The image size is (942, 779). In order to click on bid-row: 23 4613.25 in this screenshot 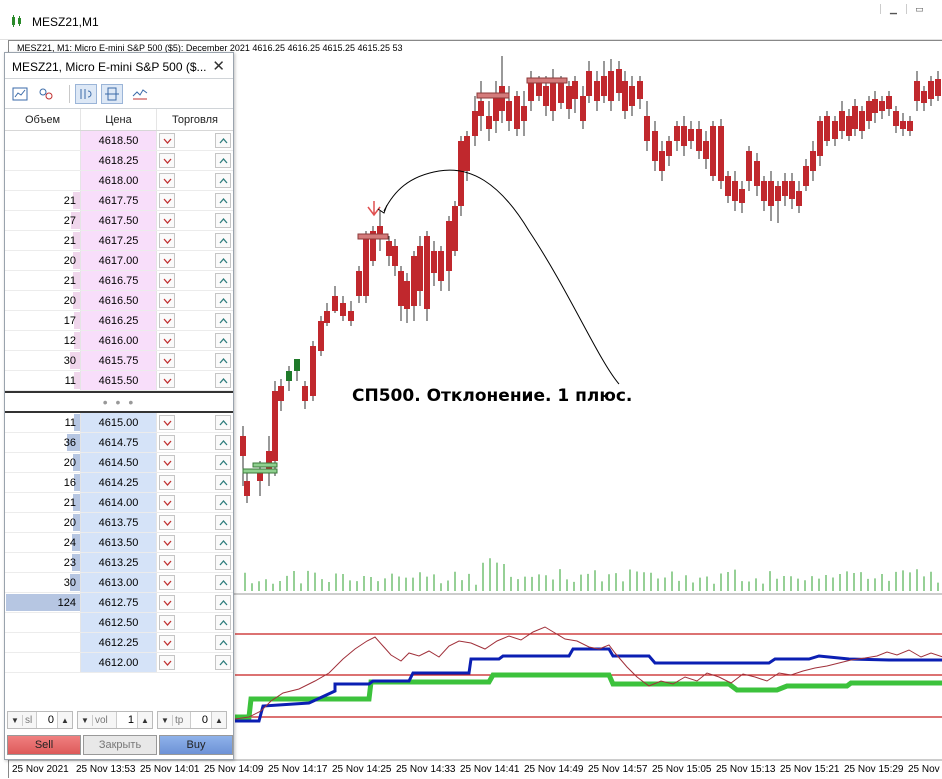, I will do `click(119, 563)`.